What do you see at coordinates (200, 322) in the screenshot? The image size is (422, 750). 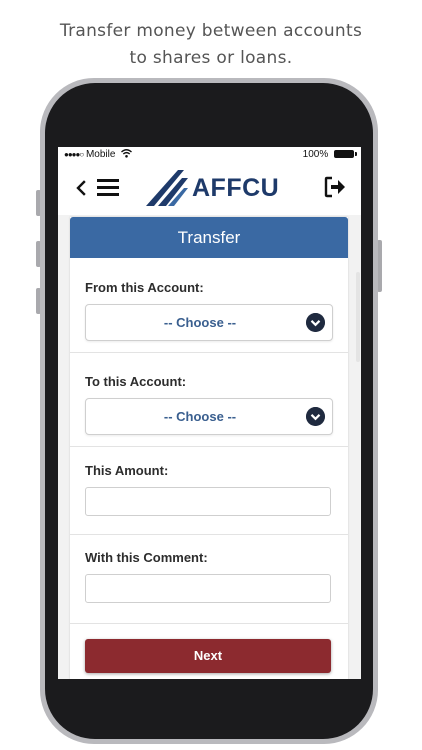 I see `from-account-selected: -- Choose --` at bounding box center [200, 322].